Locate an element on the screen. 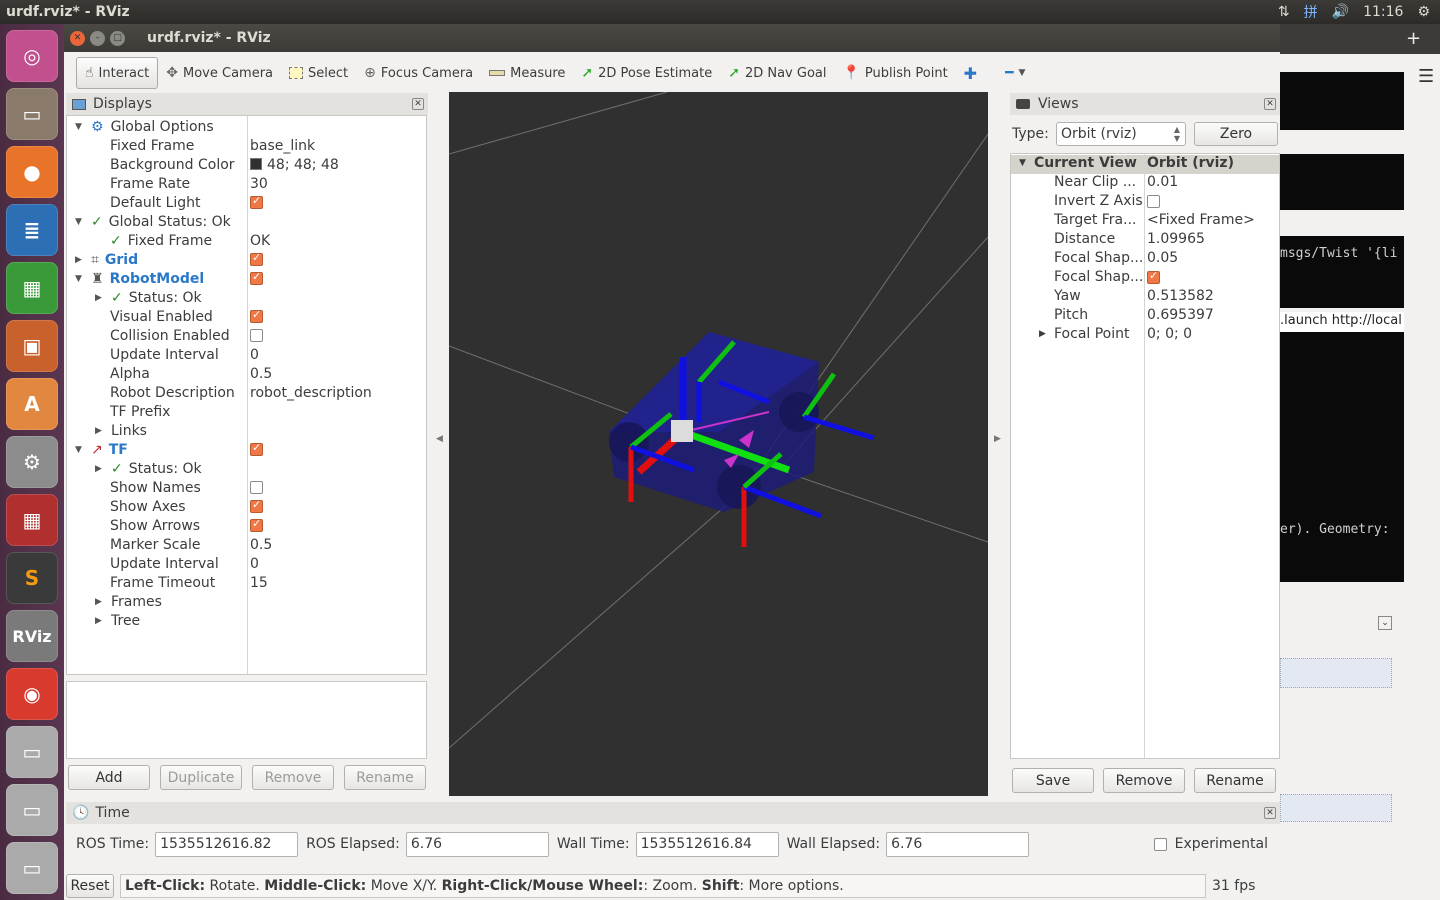  terminal-pane: msgs/Twist '{li is located at coordinates (1342, 272).